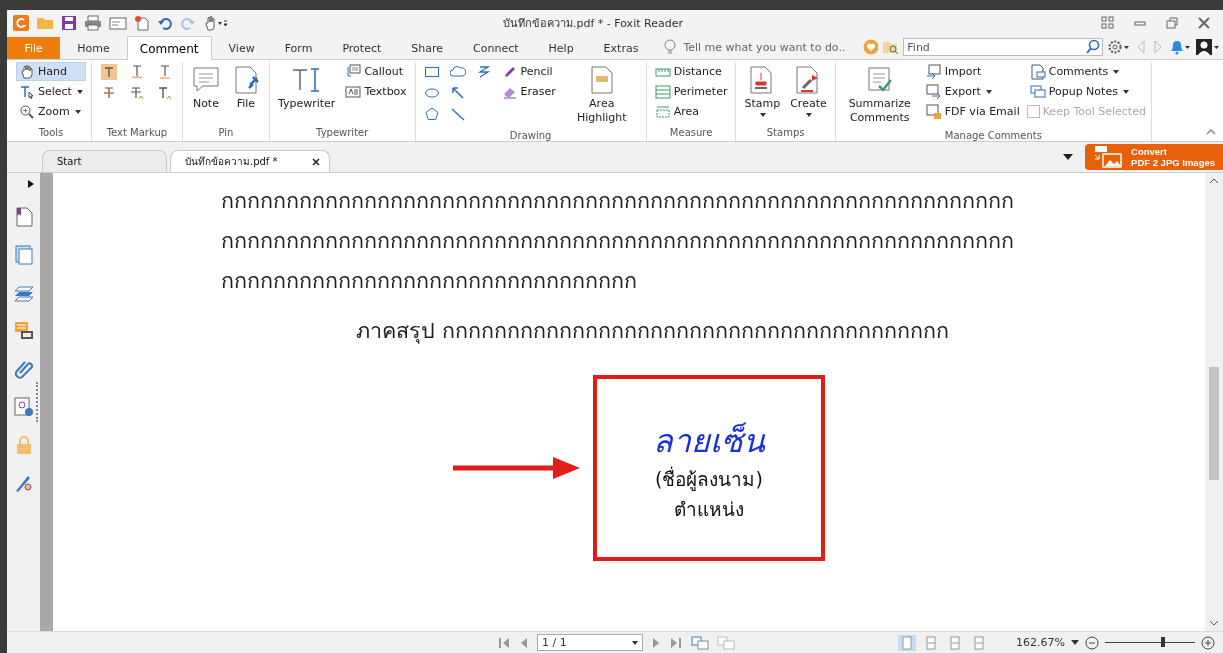  I want to click on window-title: บันทึกข้อความ.pdf * - Foxit Reader, so click(593, 23).